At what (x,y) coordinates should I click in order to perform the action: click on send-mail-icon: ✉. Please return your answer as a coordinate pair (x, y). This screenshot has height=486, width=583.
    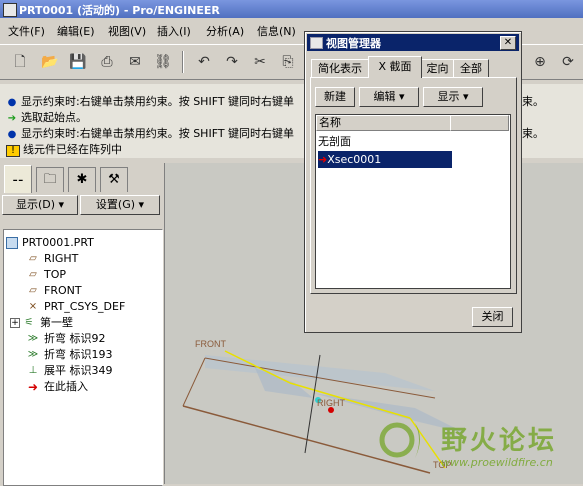
    Looking at the image, I should click on (135, 62).